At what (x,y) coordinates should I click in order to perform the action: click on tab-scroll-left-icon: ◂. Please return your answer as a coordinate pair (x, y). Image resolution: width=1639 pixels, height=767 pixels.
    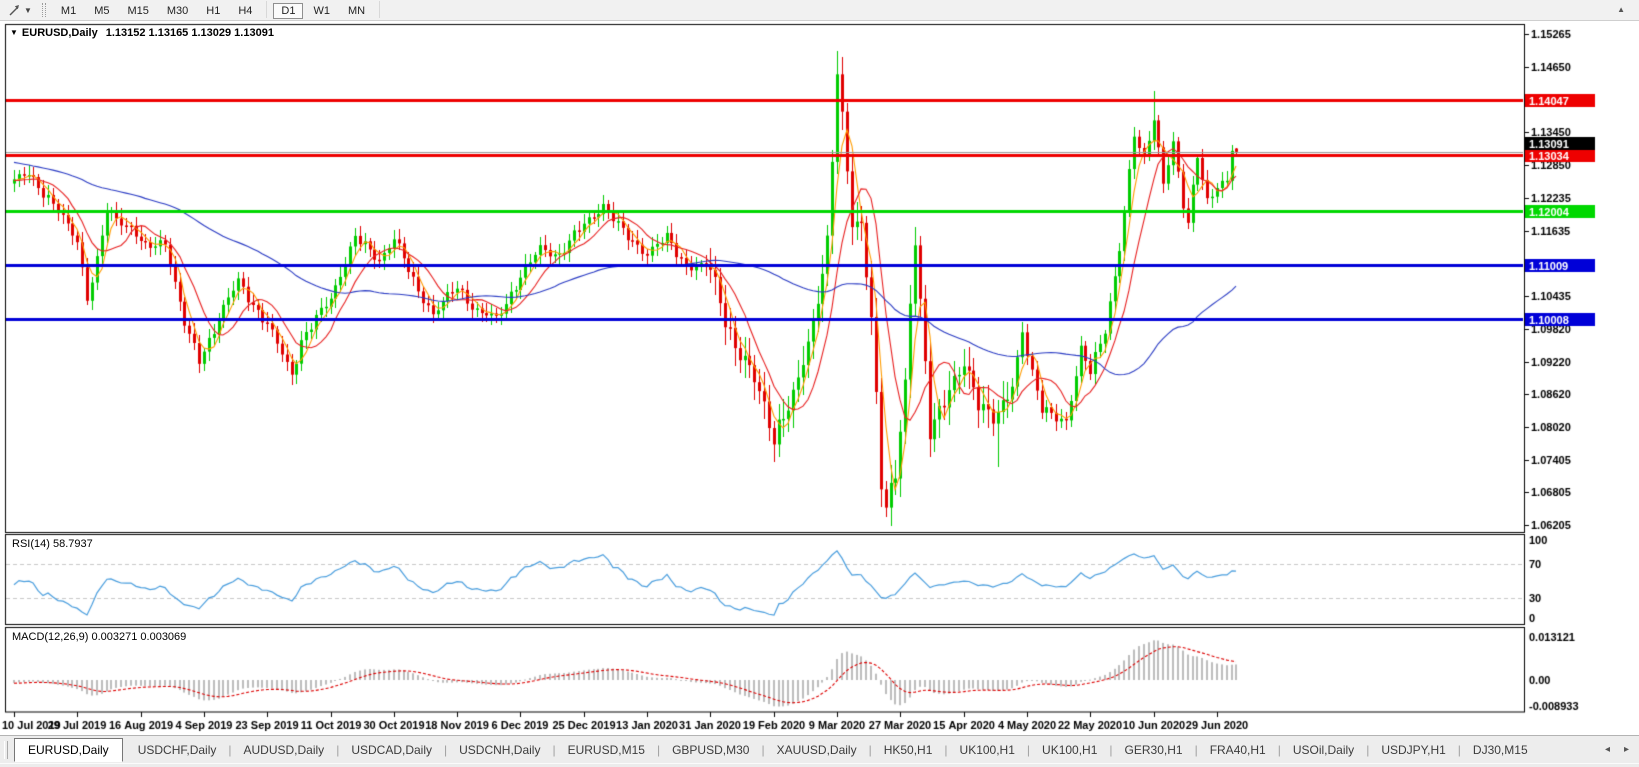
    Looking at the image, I should click on (1607, 749).